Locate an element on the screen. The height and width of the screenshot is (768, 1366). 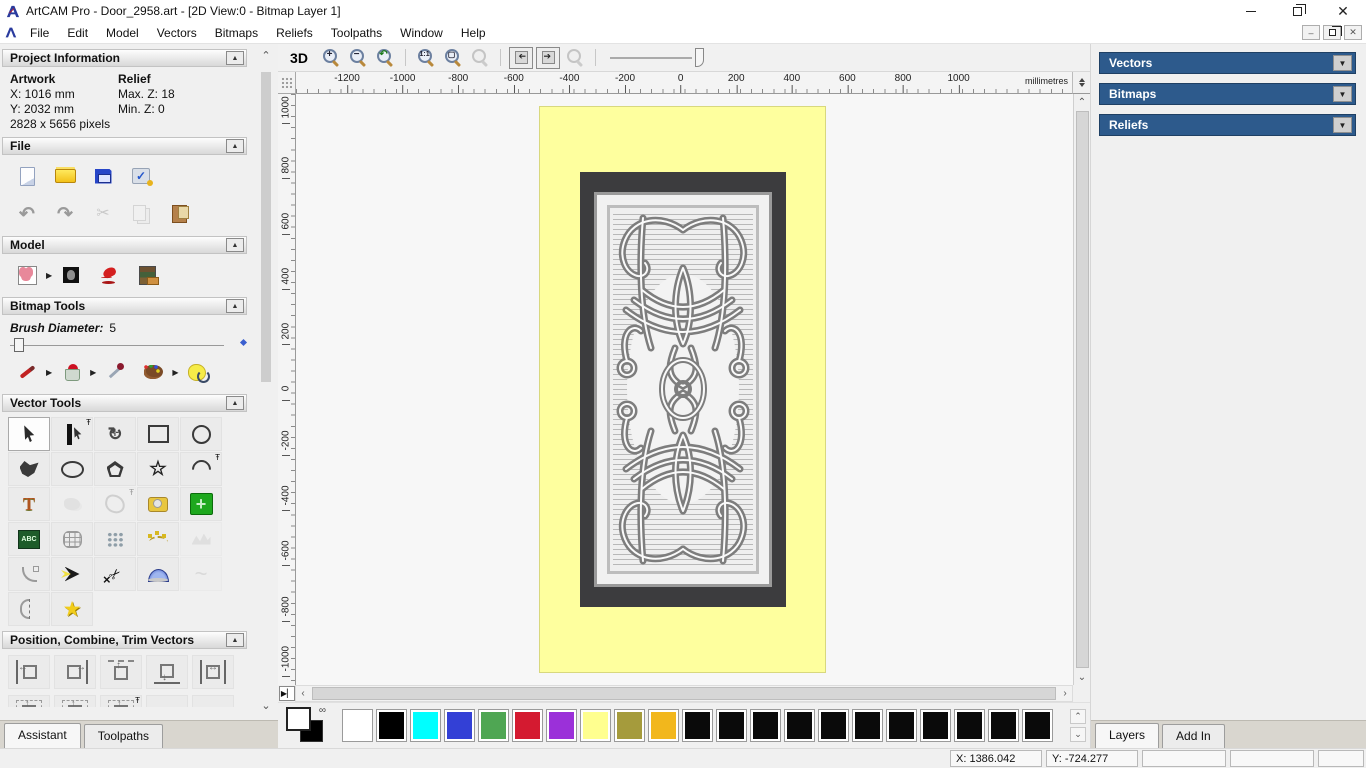
page-preview-button: ▶▏ is located at coordinates (287, 693).